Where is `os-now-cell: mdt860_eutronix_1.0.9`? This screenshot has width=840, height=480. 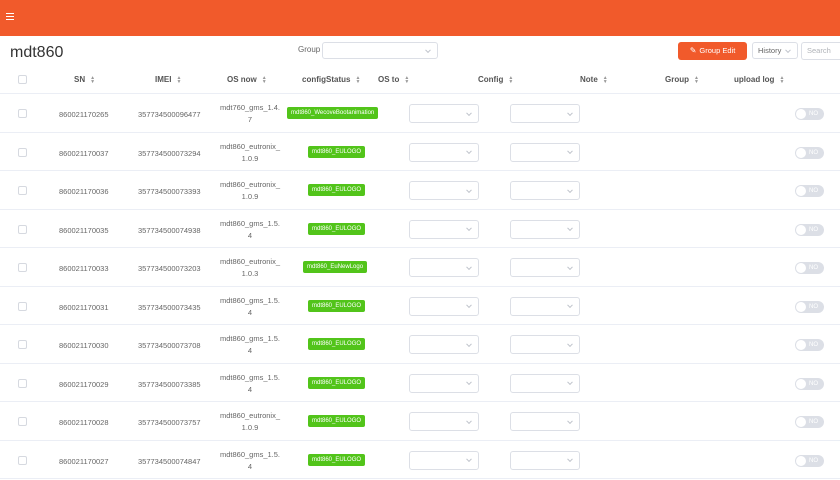 os-now-cell: mdt860_eutronix_1.0.9 is located at coordinates (250, 421).